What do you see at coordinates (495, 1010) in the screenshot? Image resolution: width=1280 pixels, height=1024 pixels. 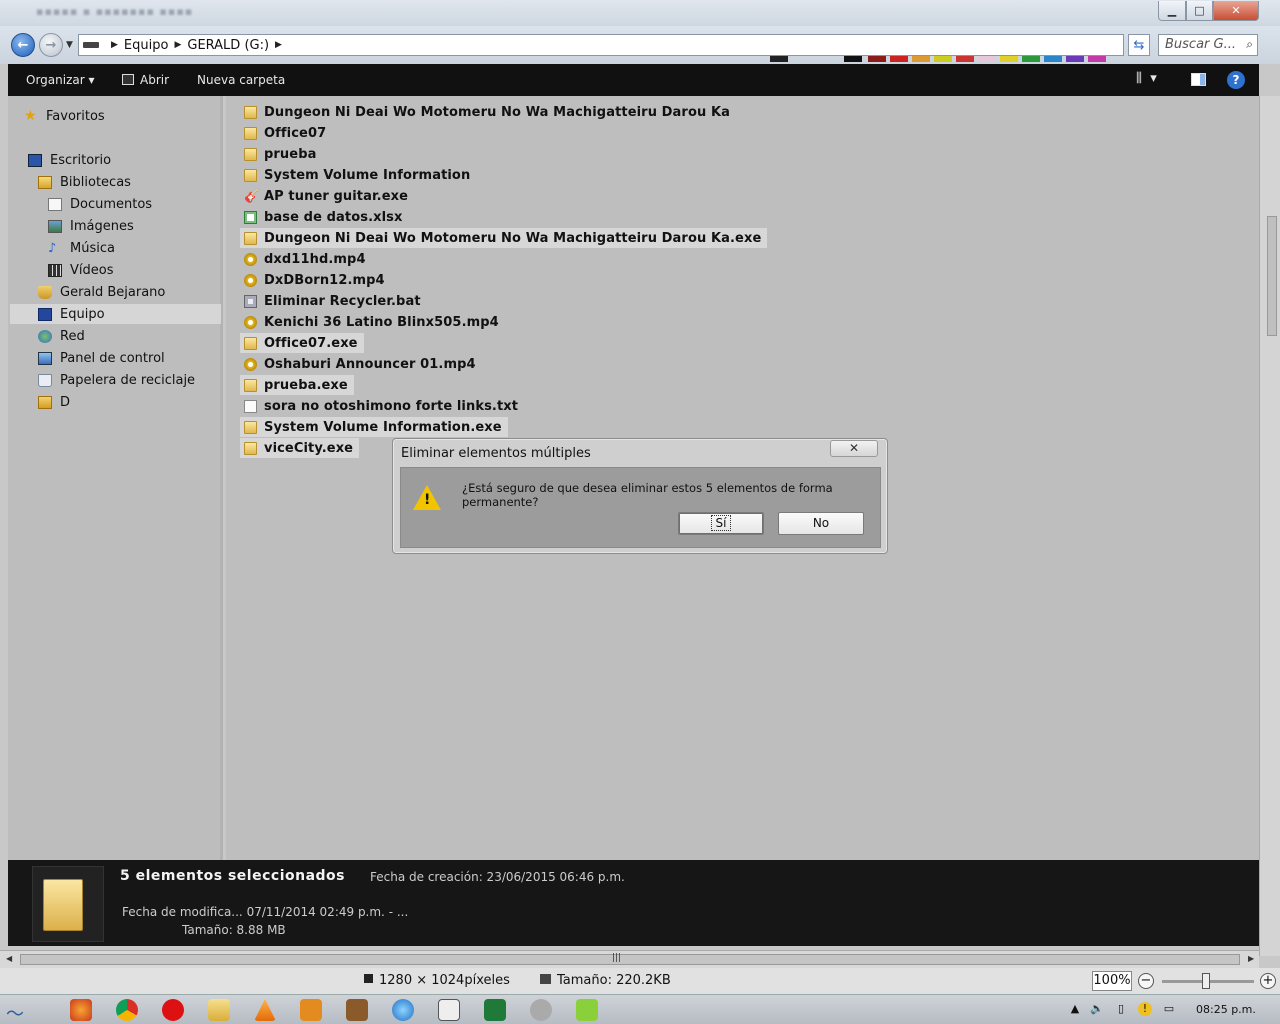 I see `excel-icon` at bounding box center [495, 1010].